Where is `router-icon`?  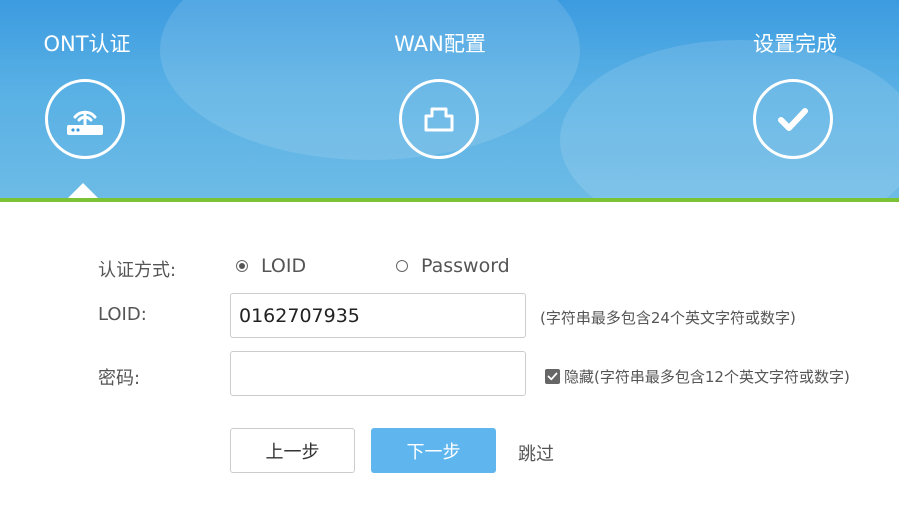
router-icon is located at coordinates (85, 119).